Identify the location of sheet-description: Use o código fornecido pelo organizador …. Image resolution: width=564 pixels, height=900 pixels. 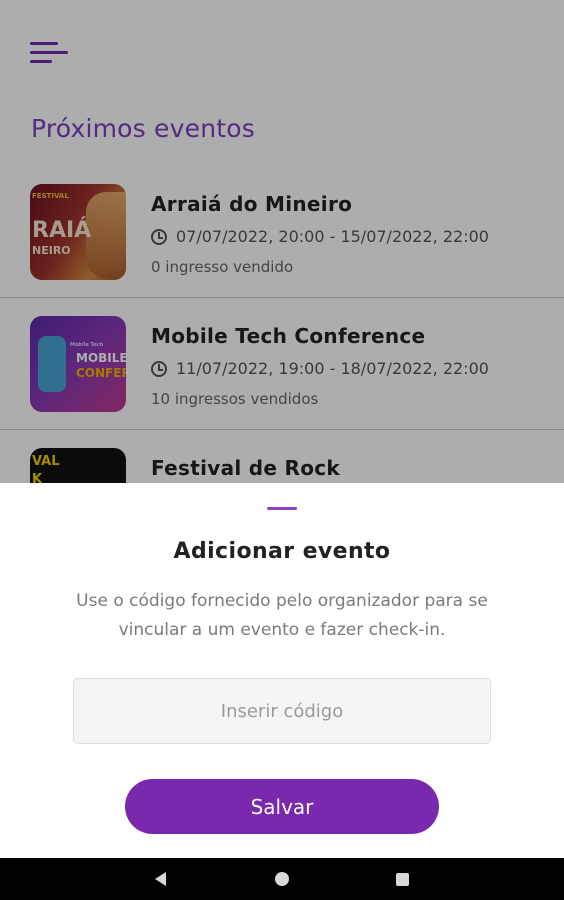
(282, 615).